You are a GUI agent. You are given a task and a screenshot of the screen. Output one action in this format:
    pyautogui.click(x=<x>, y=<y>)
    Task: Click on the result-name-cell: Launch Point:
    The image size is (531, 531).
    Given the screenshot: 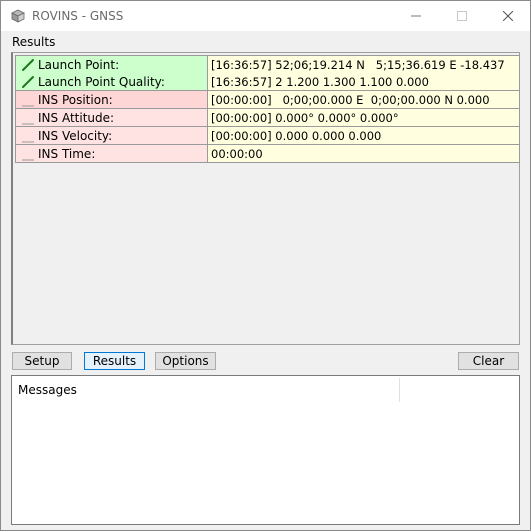 What is the action you would take?
    pyautogui.click(x=111, y=64)
    